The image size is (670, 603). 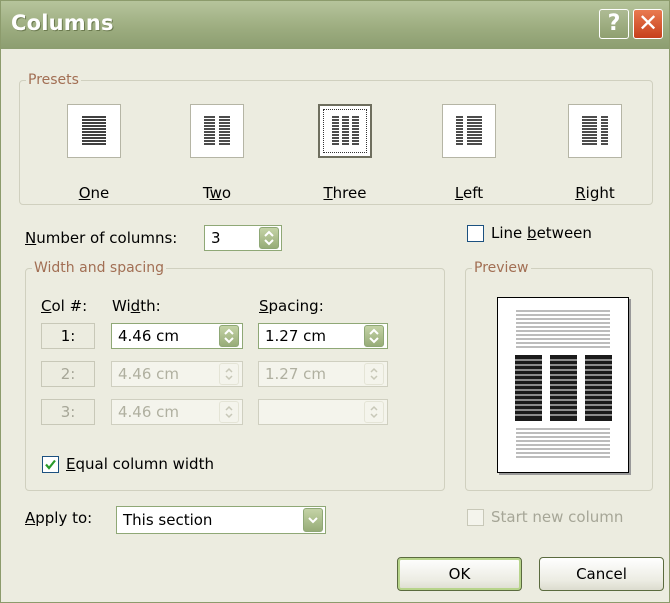 I want to click on col-2-spacing-spinner, so click(x=374, y=374).